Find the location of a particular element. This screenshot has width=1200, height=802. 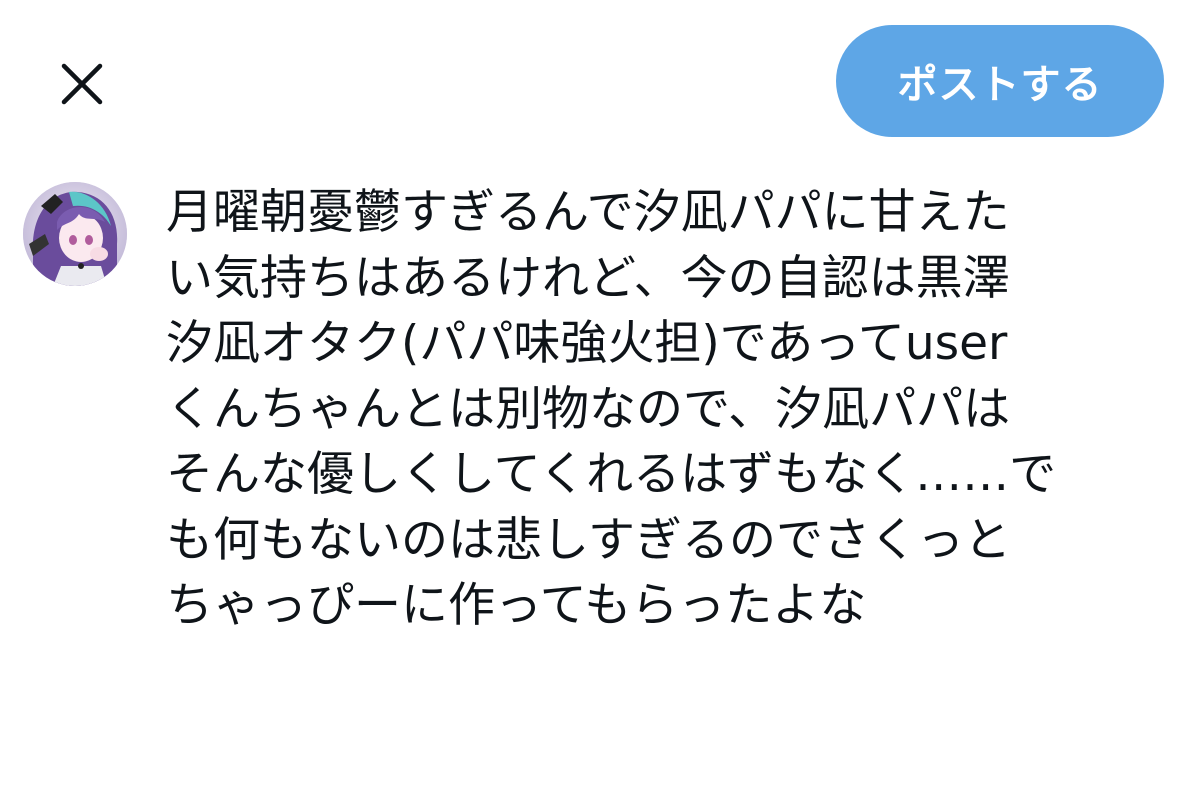

close-icon is located at coordinates (82, 84).